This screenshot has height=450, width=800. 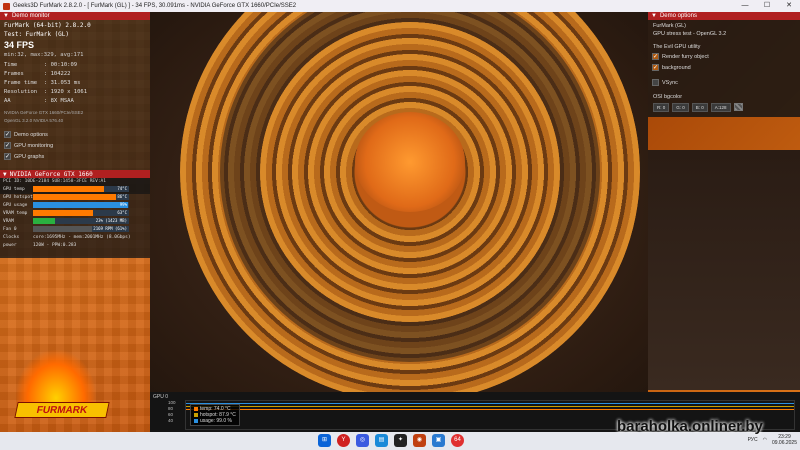 What do you see at coordinates (753, 440) in the screenshot?
I see `lang-indicator: РУС` at bounding box center [753, 440].